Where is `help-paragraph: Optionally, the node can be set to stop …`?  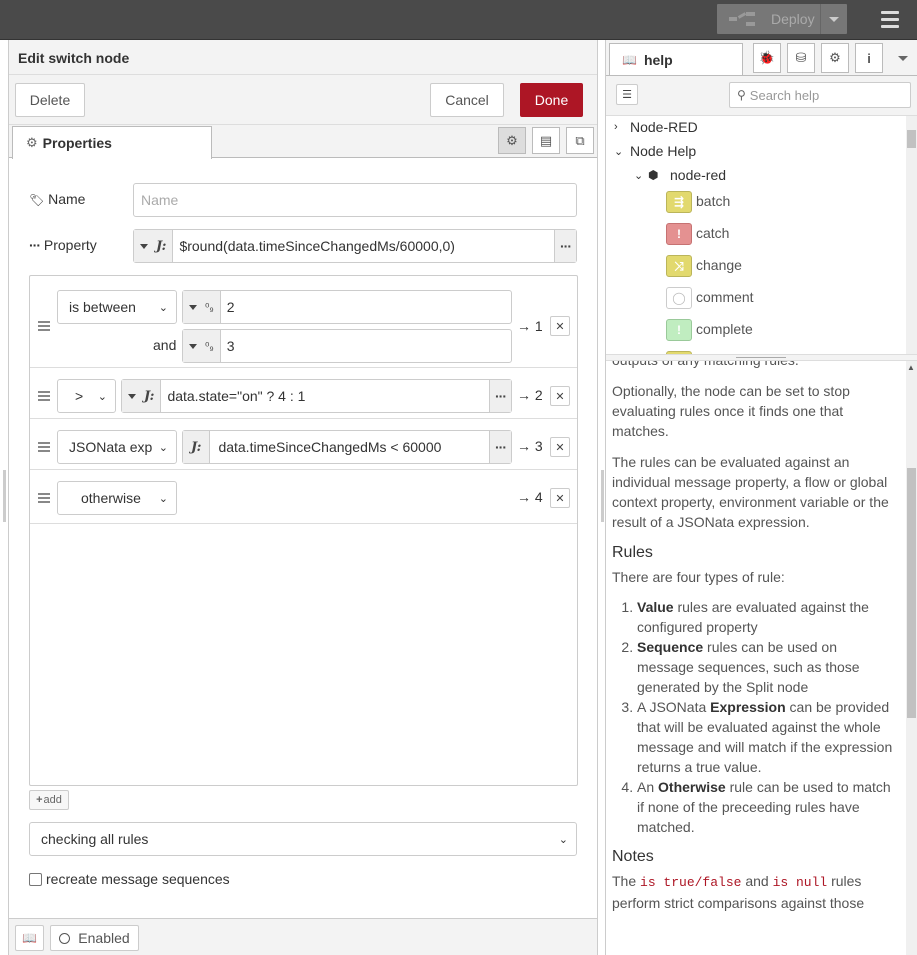 help-paragraph: Optionally, the node can be set to stop … is located at coordinates (731, 411).